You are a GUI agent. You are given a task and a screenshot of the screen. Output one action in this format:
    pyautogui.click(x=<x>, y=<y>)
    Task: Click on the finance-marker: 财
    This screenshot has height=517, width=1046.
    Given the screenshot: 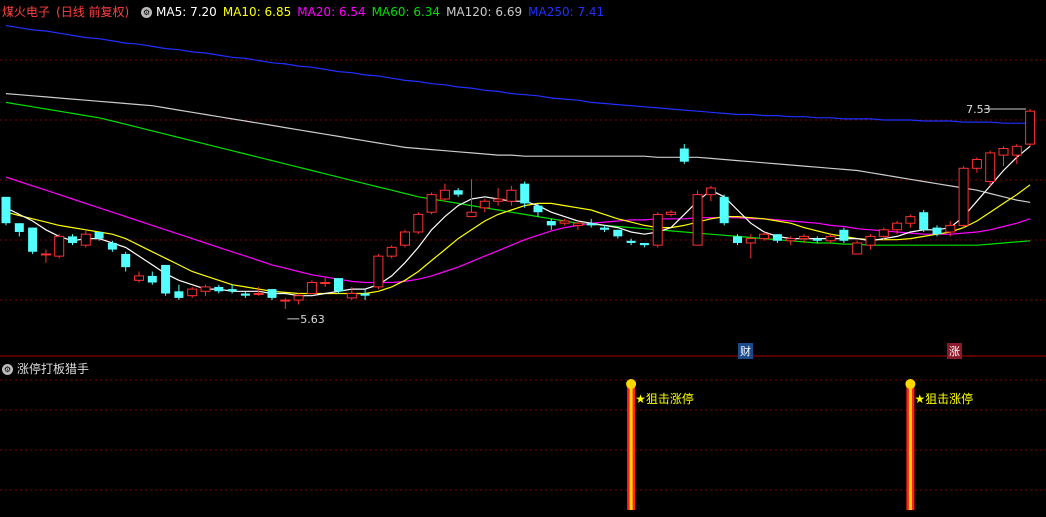 What is the action you would take?
    pyautogui.click(x=745, y=351)
    